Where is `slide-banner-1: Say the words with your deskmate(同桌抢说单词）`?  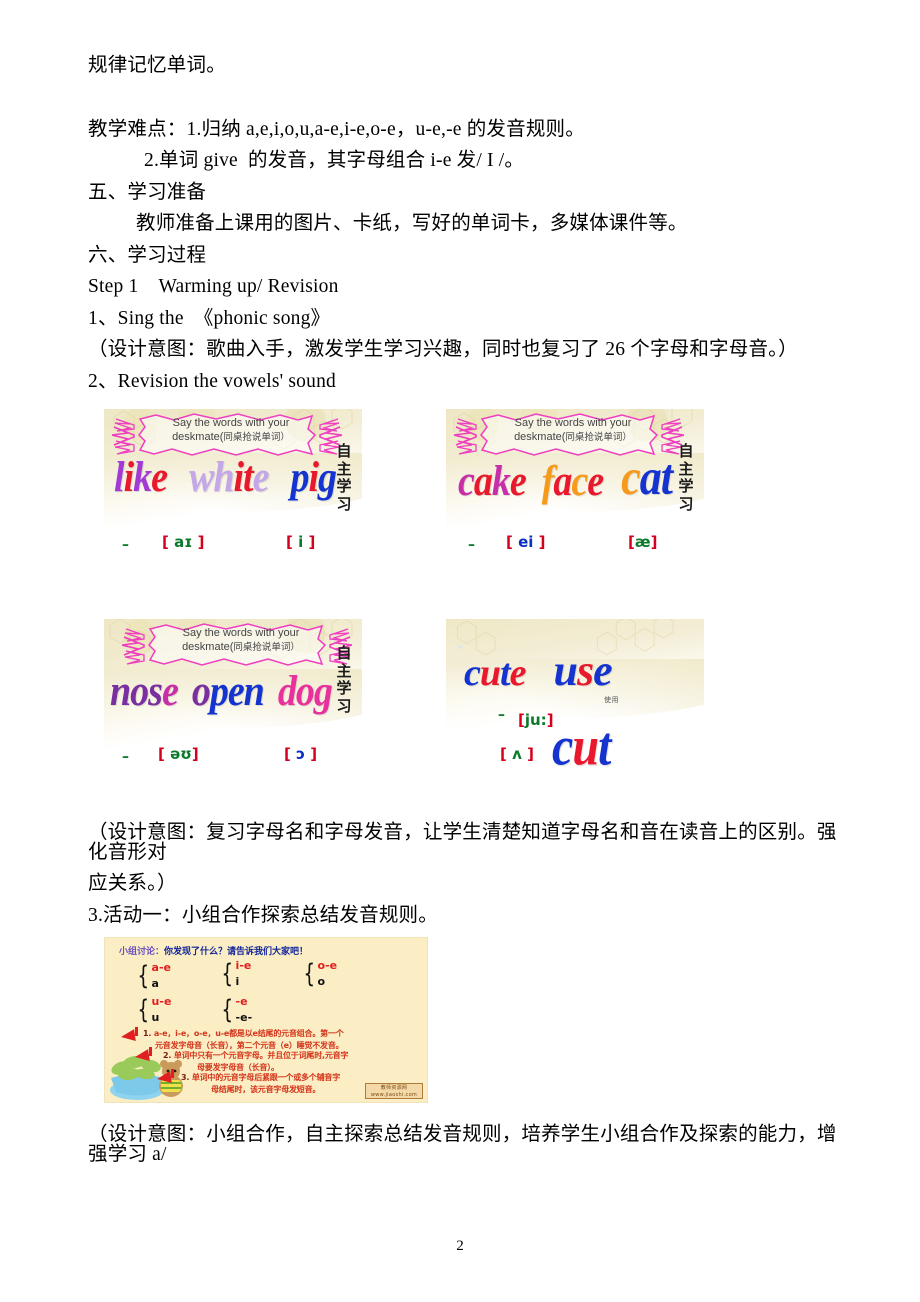
slide-banner-1: Say the words with your deskmate(同桌抢说单词） is located at coordinates (227, 435).